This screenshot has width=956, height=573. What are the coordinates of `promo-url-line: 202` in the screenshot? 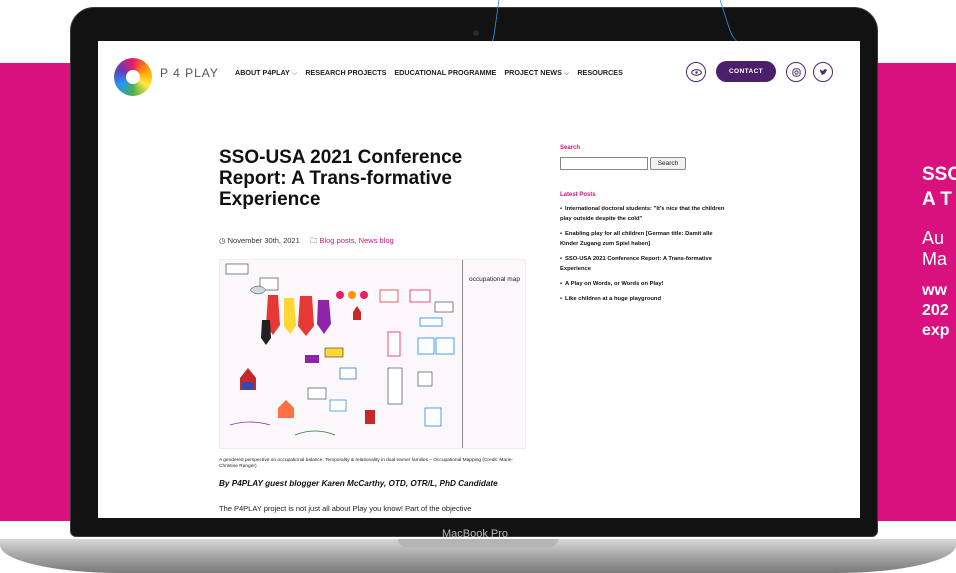 It's located at (935, 310).